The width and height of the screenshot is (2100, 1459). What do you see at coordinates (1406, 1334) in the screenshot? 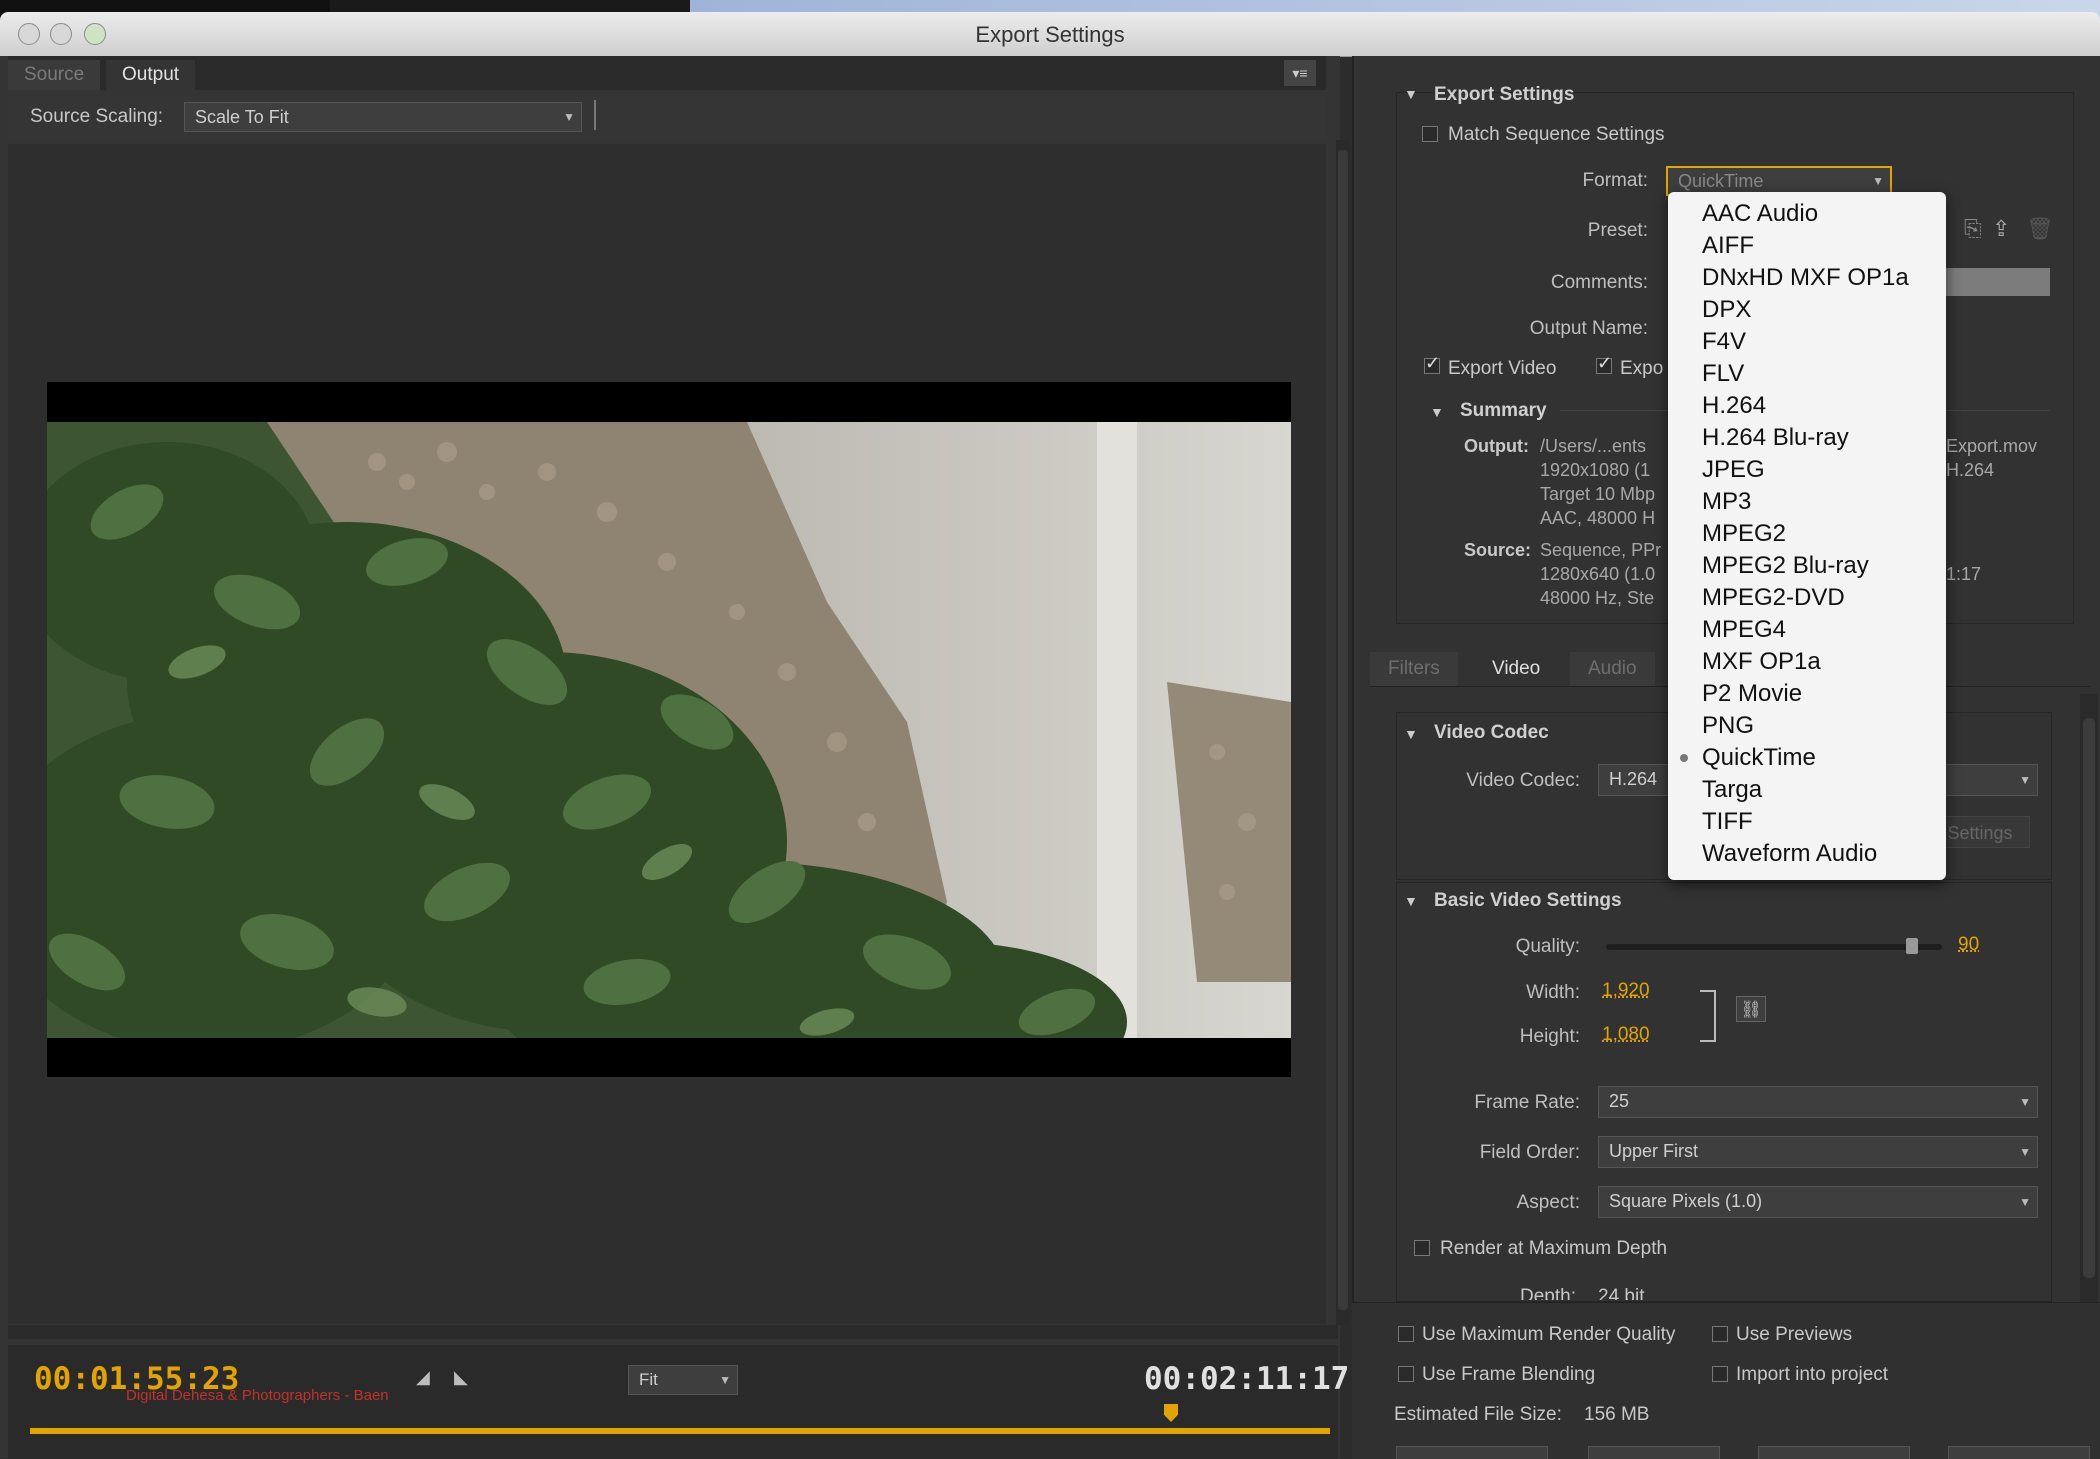
I see `max-render-quality-checkbox` at bounding box center [1406, 1334].